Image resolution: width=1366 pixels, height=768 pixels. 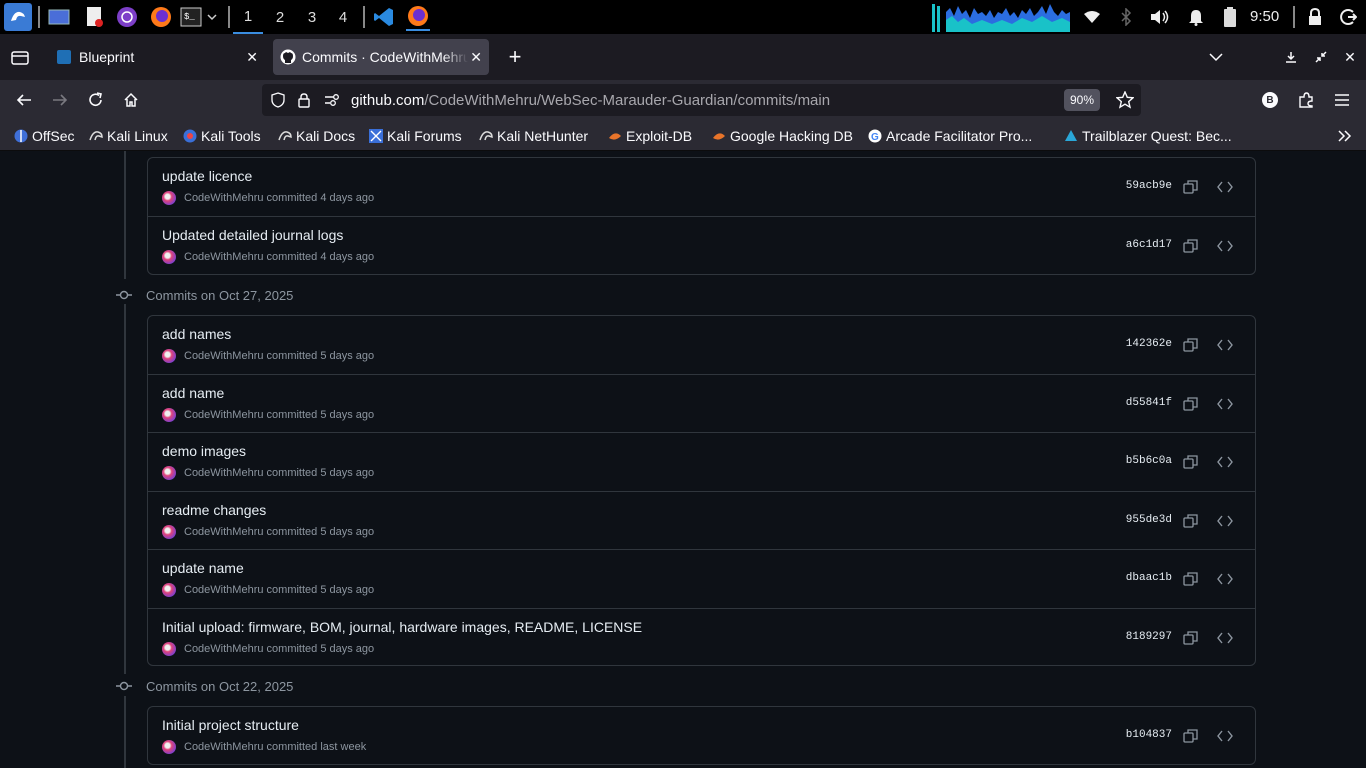 I want to click on firefox-icon, so click(x=161, y=17).